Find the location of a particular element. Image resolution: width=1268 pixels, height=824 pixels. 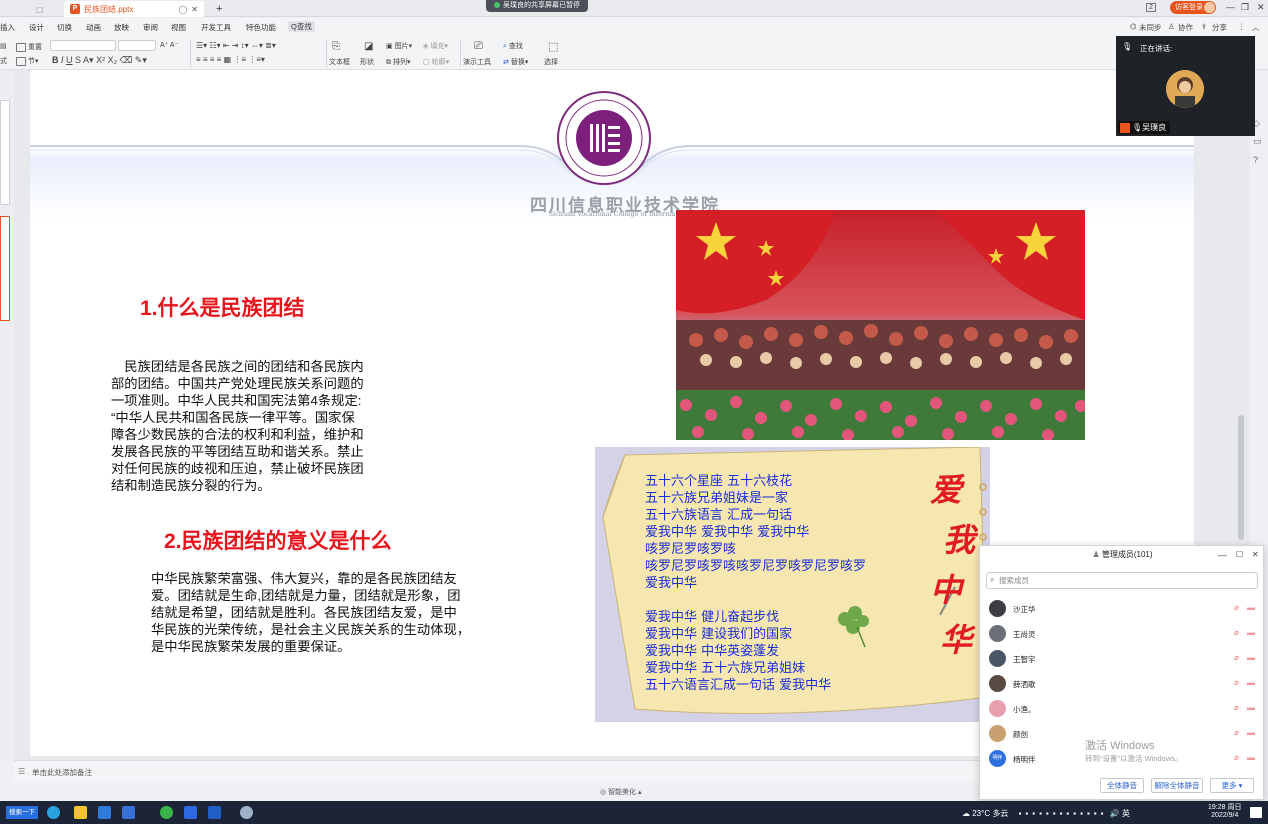

menu-transition: 切换 is located at coordinates (64, 27).